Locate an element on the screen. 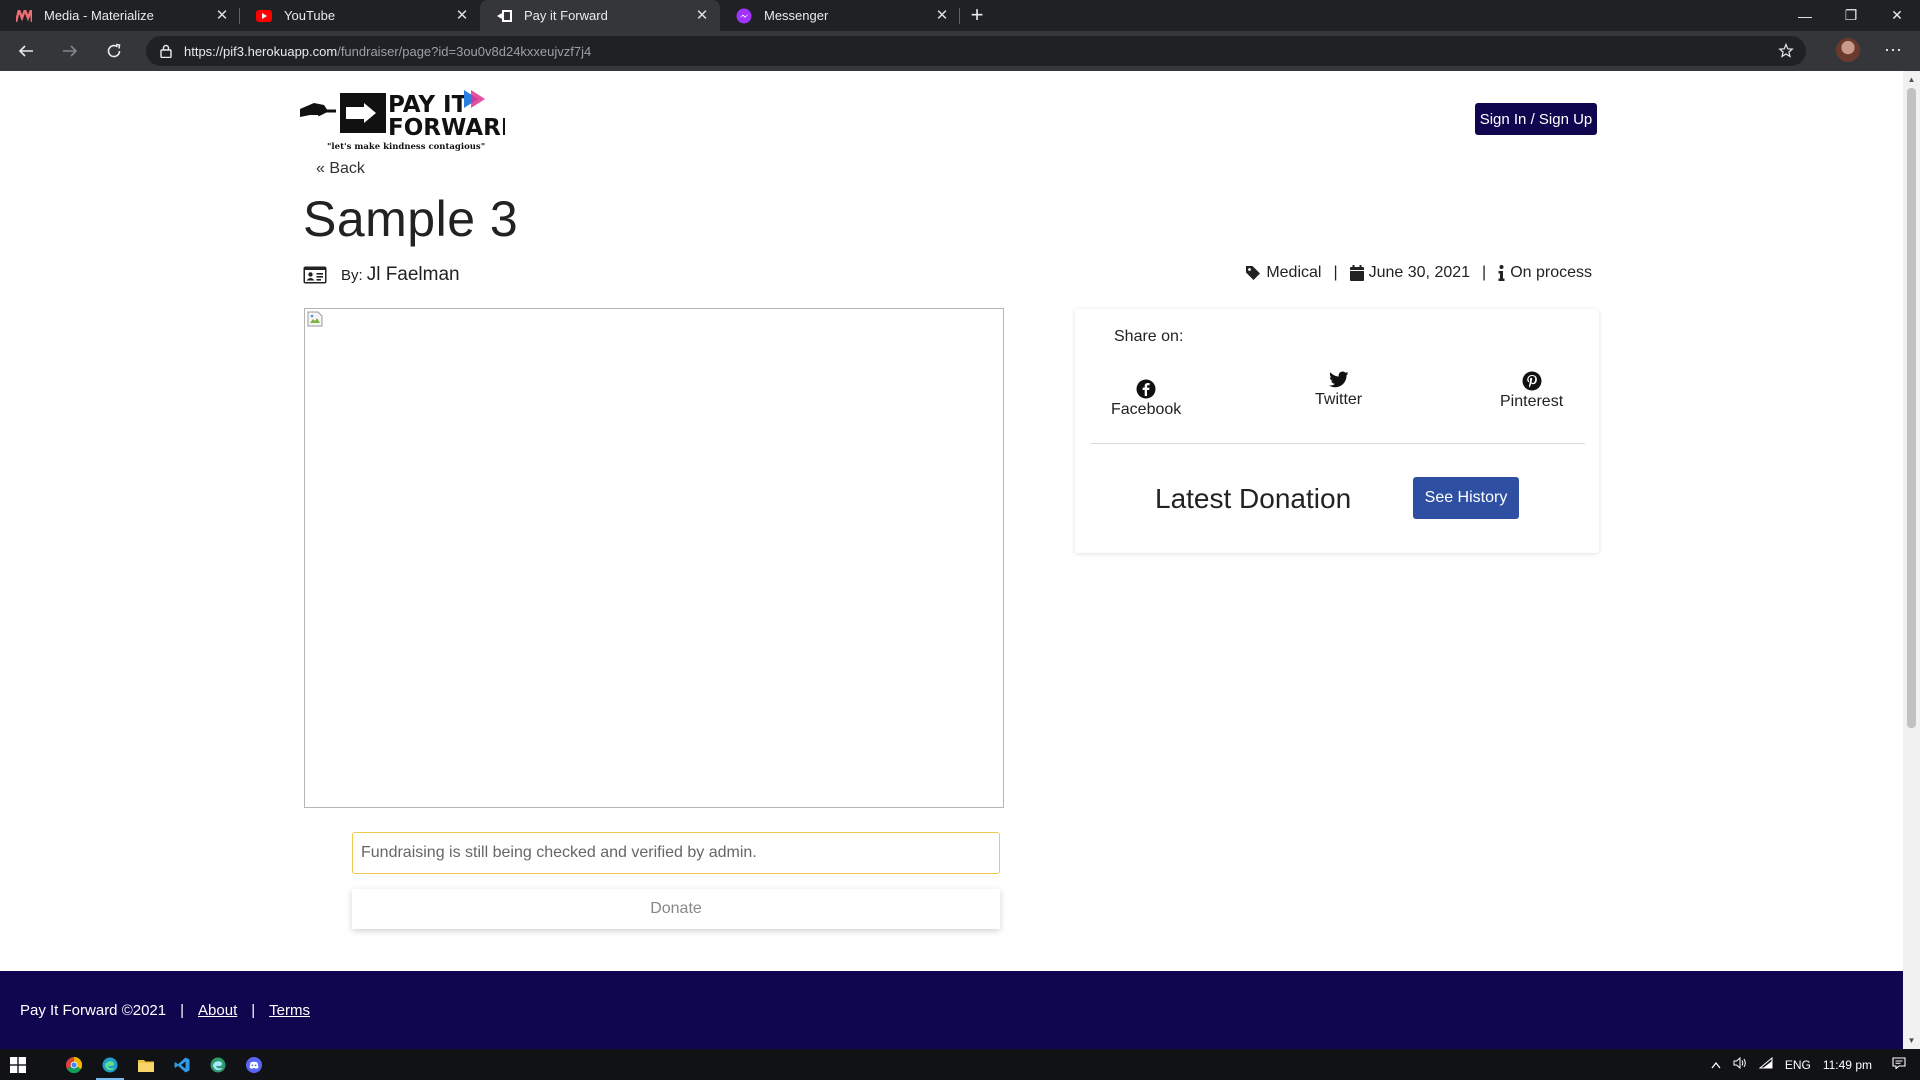 This screenshot has height=1080, width=1920. footer-about-link: About is located at coordinates (217, 1010).